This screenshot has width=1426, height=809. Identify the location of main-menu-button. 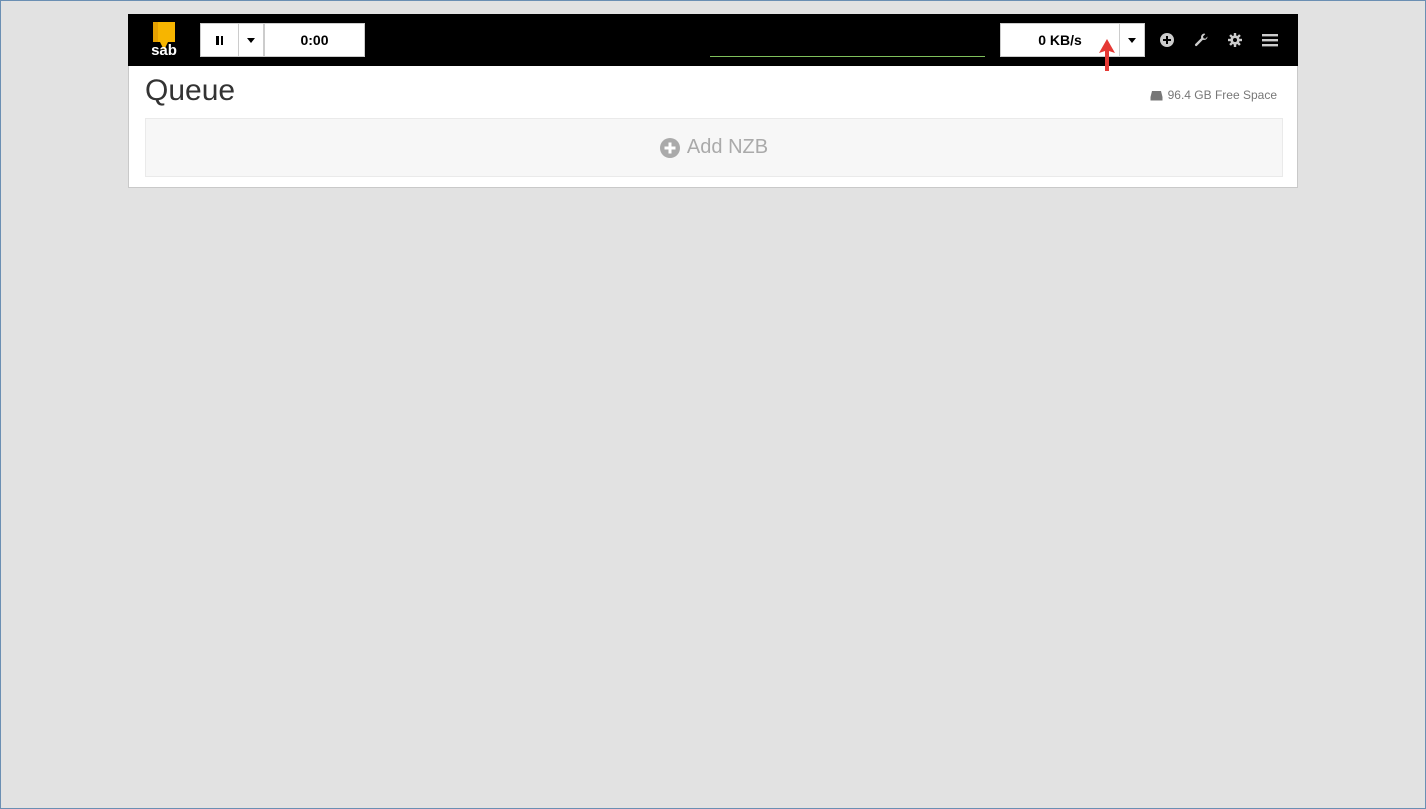
(1270, 40).